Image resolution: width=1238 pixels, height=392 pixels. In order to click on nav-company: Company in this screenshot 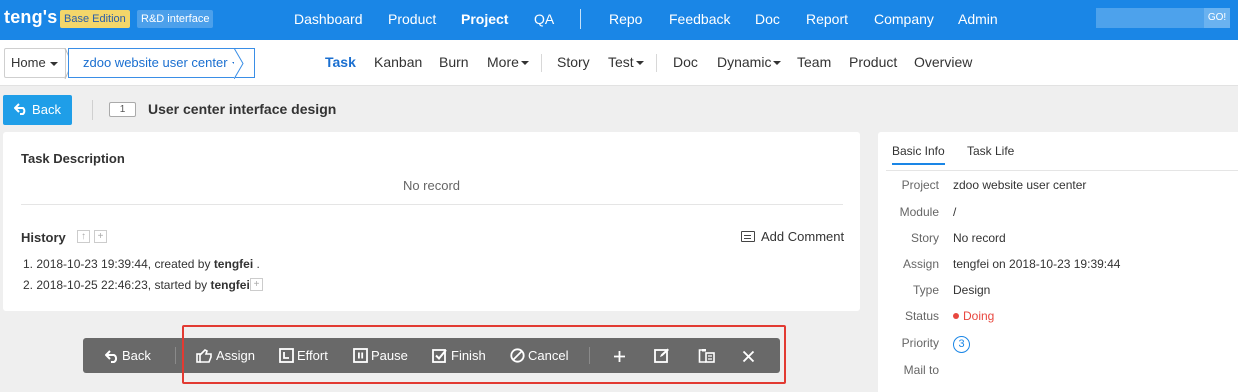, I will do `click(904, 19)`.